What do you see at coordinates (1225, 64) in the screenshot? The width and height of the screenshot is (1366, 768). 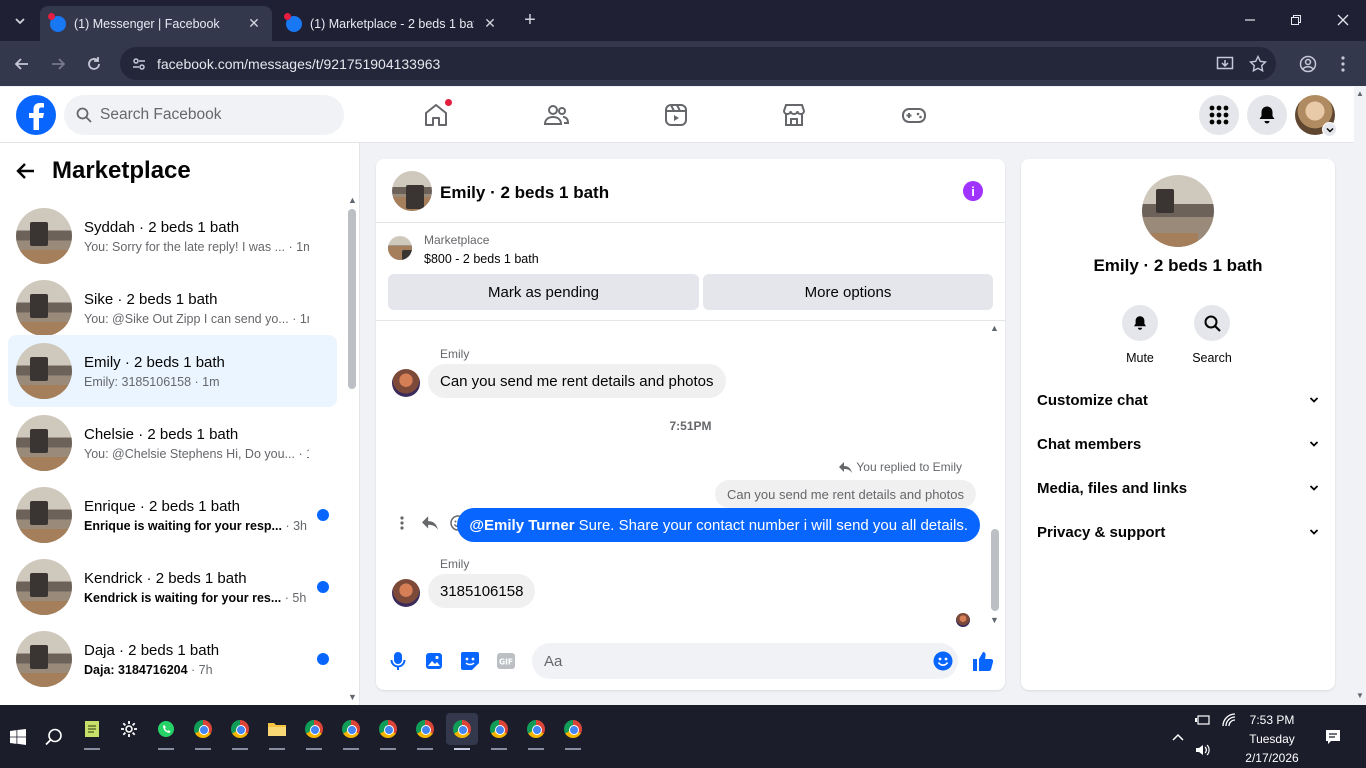 I see `install-app-icon` at bounding box center [1225, 64].